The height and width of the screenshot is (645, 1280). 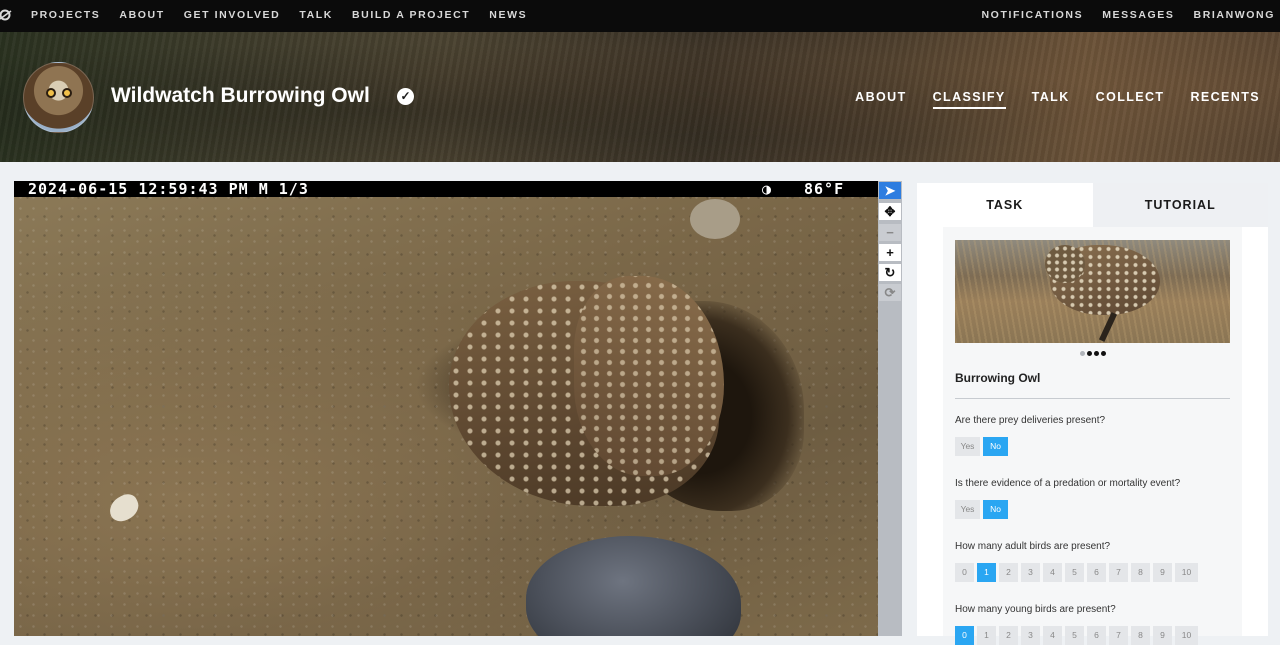 I want to click on answer-group-adult-birds: 0 1 2 3 4 5 6 7 8 9 10, so click(x=1076, y=572).